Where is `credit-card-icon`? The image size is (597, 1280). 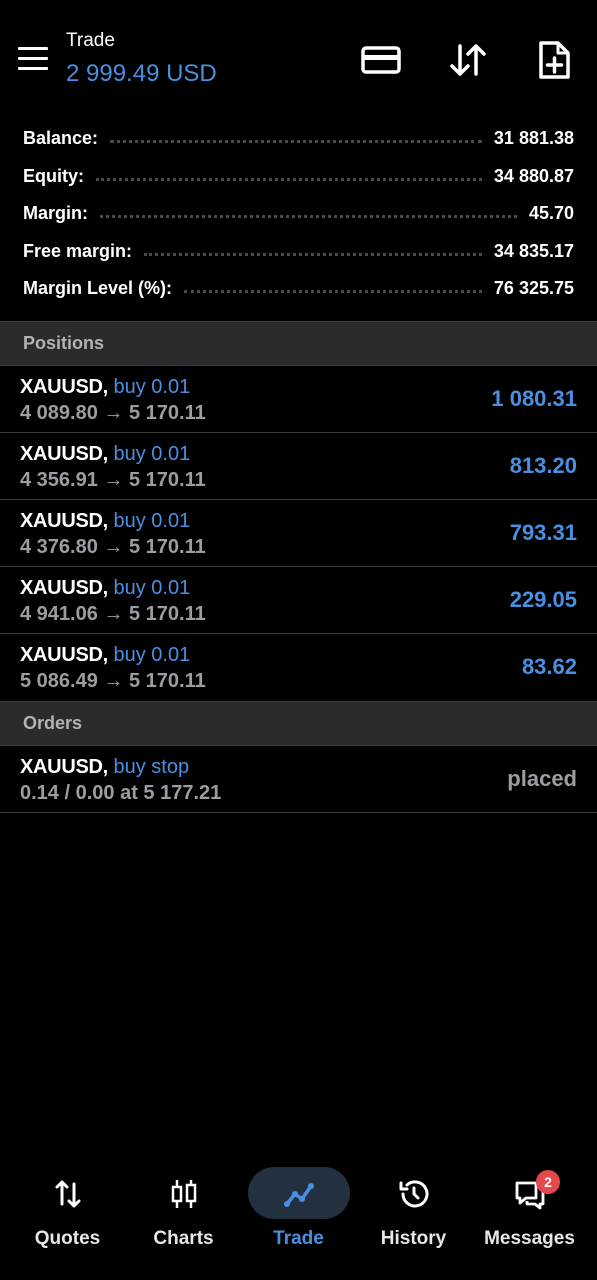 credit-card-icon is located at coordinates (381, 60).